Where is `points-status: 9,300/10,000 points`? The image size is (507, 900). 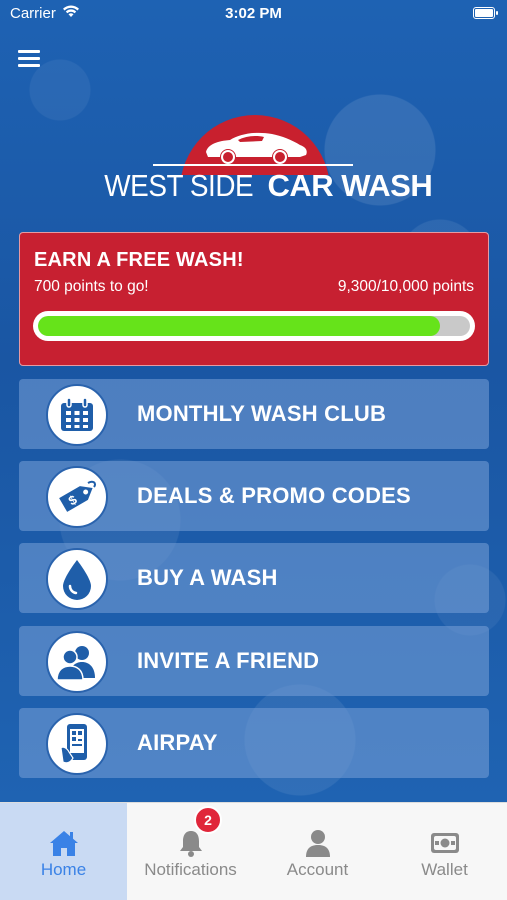 points-status: 9,300/10,000 points is located at coordinates (405, 286).